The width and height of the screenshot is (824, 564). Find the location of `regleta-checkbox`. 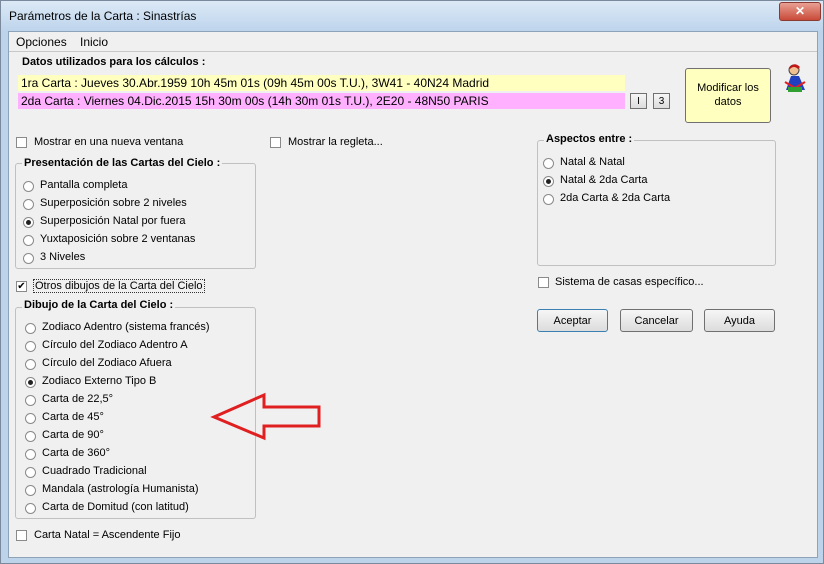

regleta-checkbox is located at coordinates (275, 142).